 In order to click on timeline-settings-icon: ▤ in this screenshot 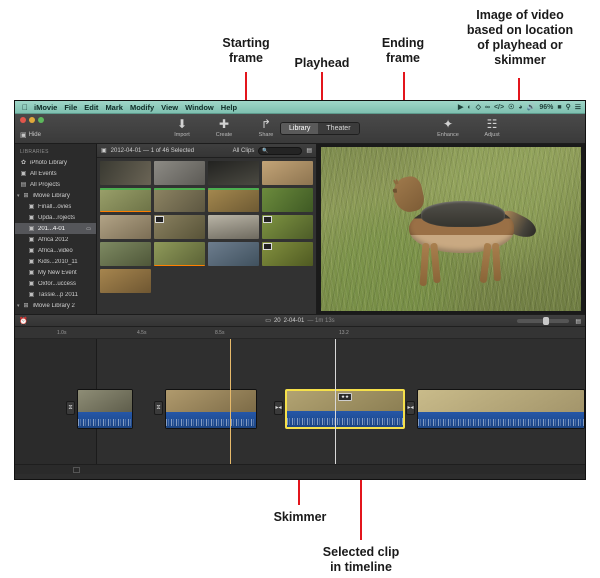, I will do `click(578, 321)`.